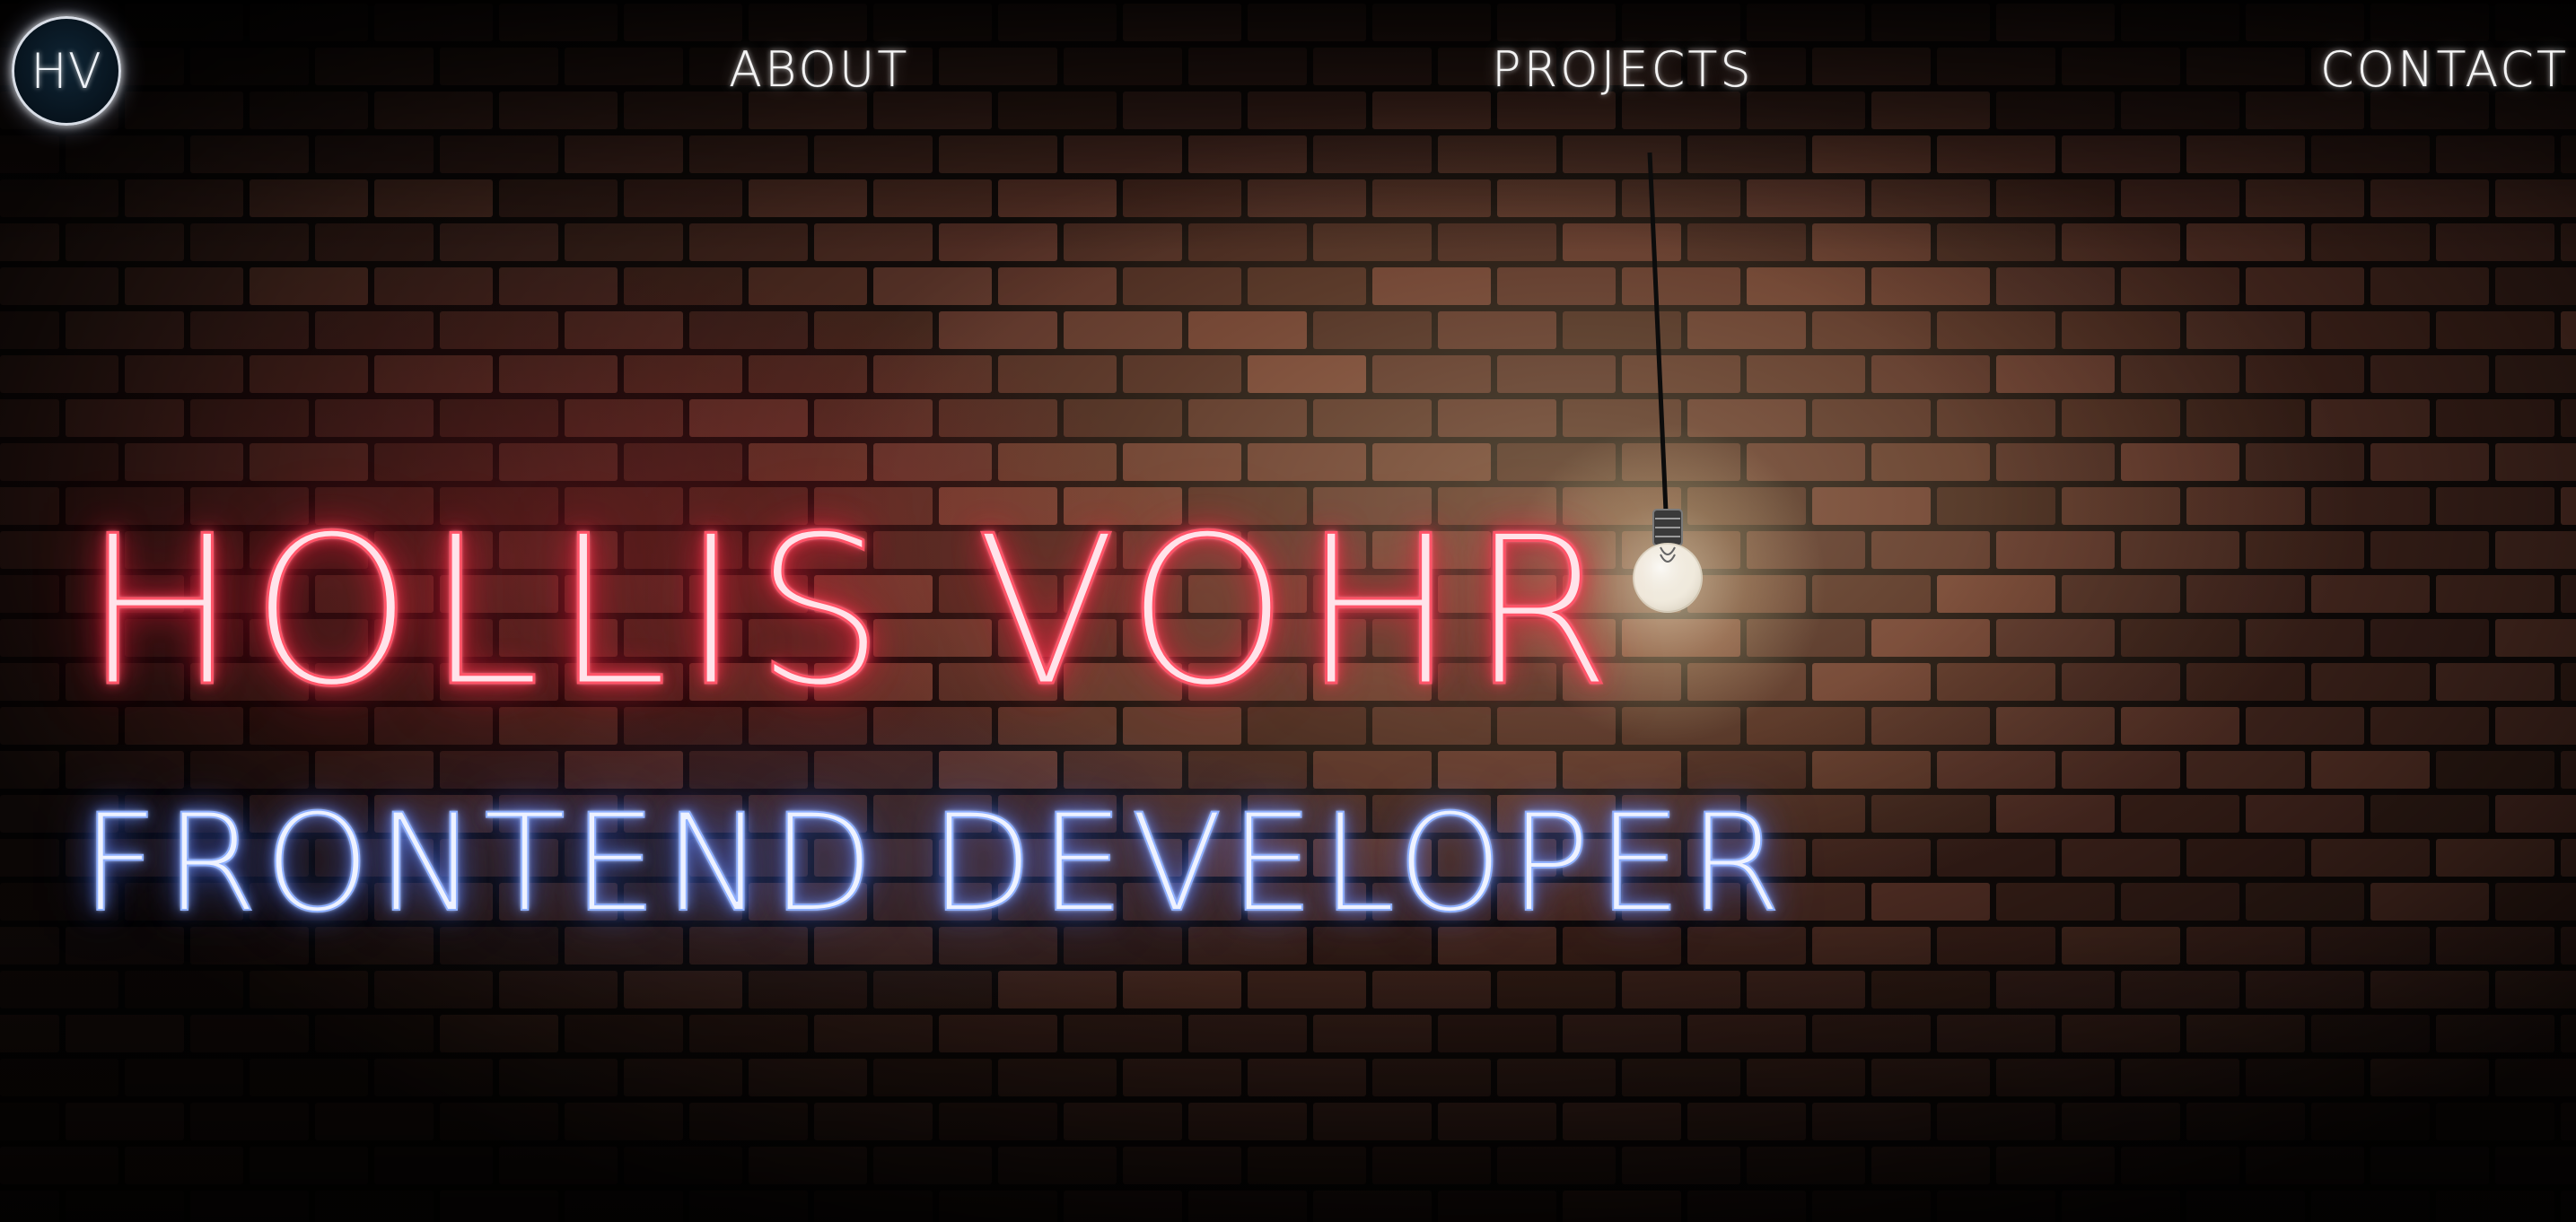 This screenshot has width=2576, height=1222. What do you see at coordinates (2444, 69) in the screenshot?
I see `nav-contact-link: CONTACT` at bounding box center [2444, 69].